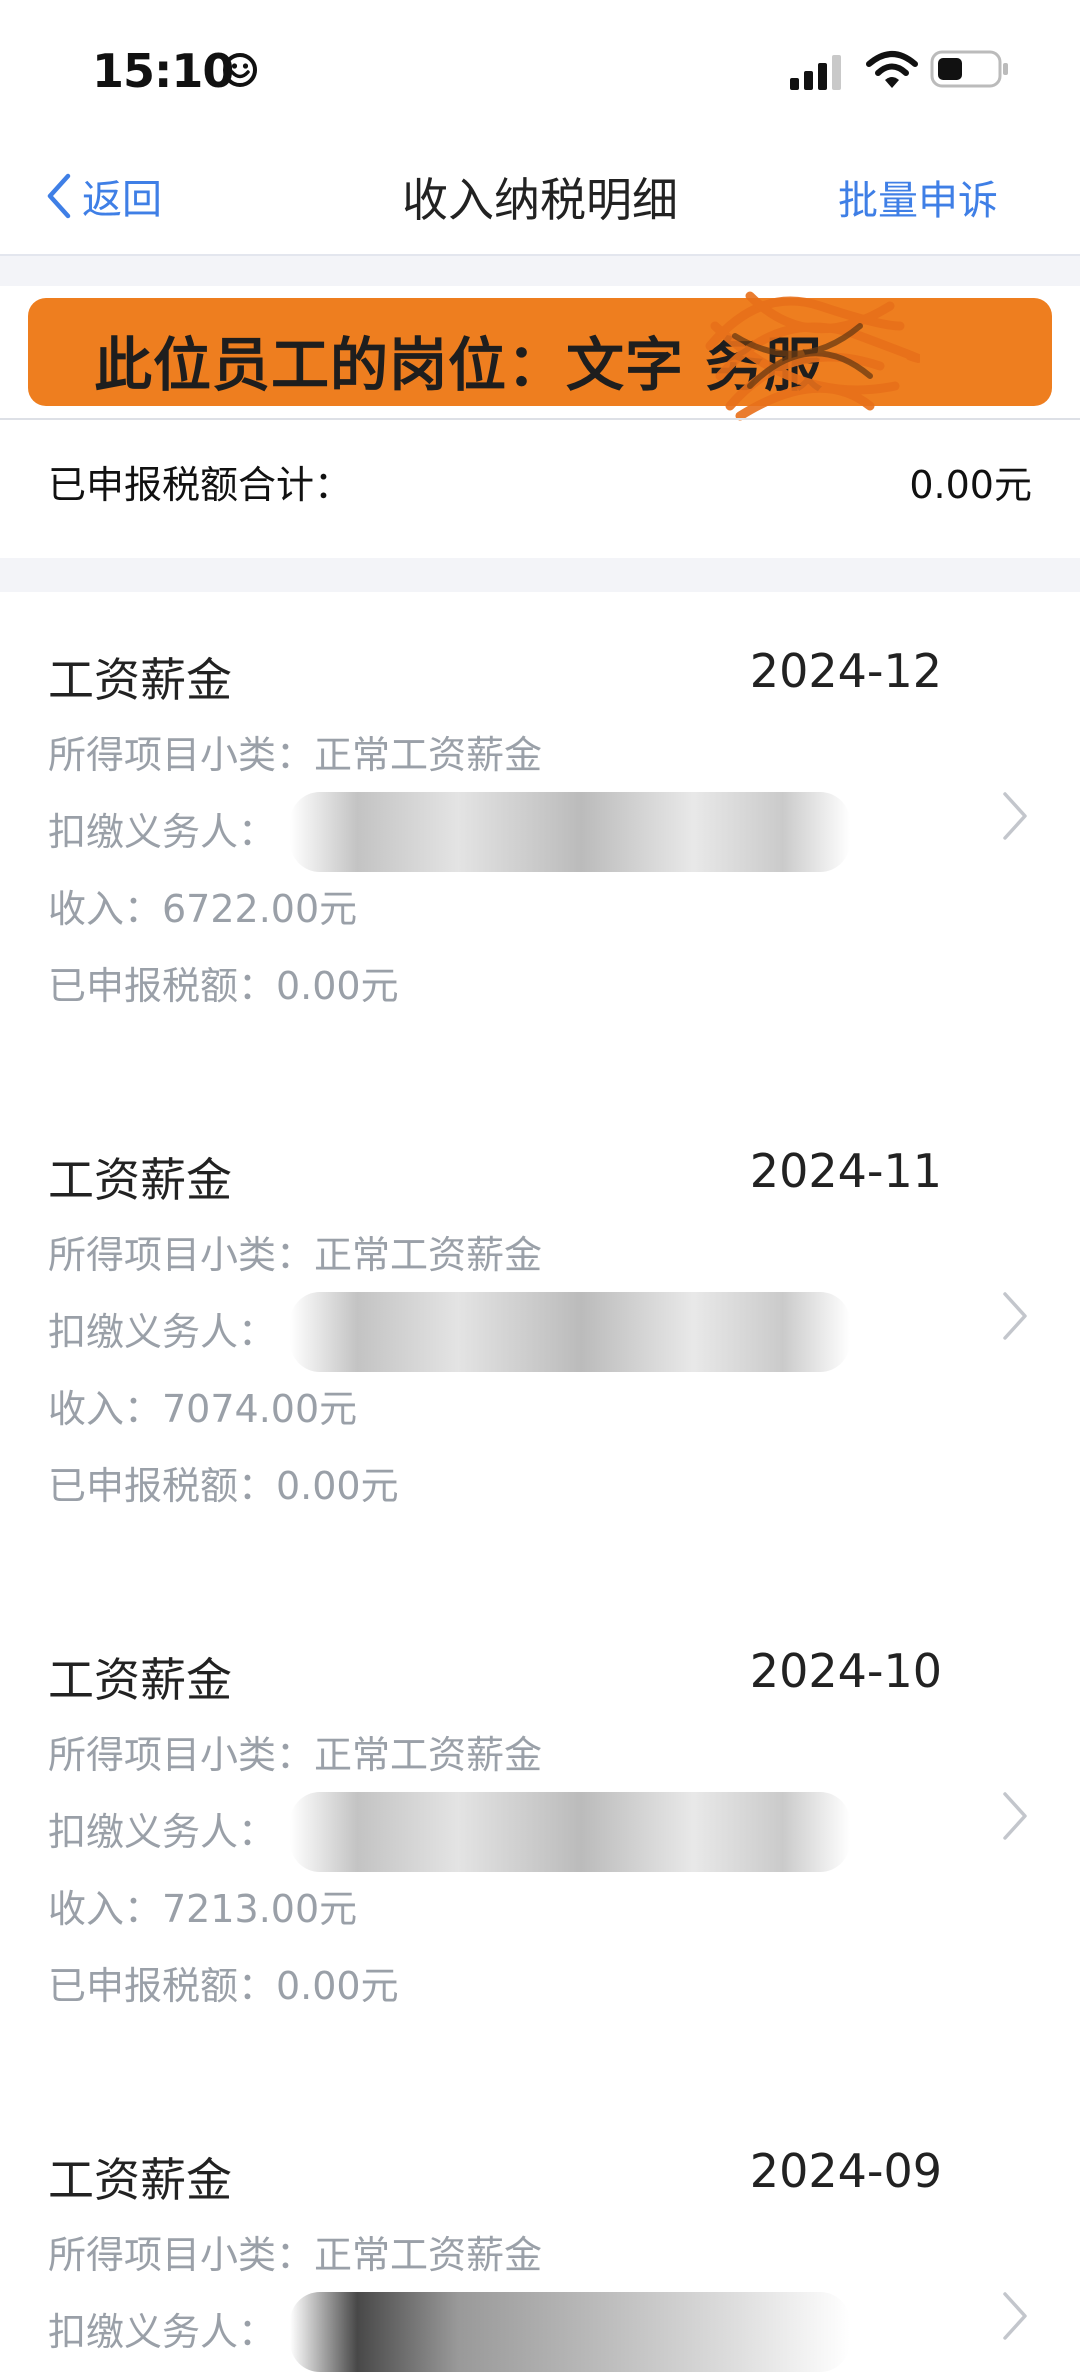 The image size is (1080, 2372). I want to click on signal-icon, so click(815, 72).